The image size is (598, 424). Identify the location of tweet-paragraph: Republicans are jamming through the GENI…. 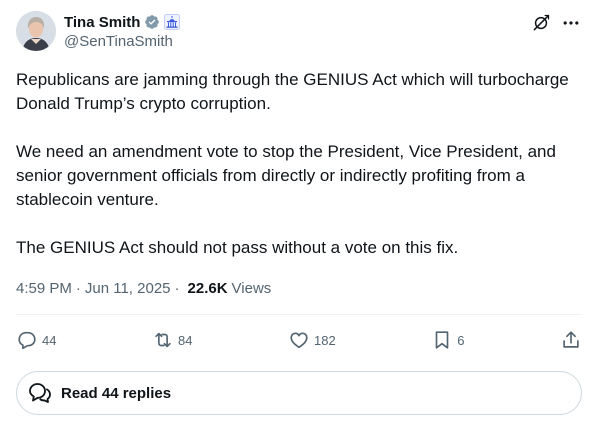
(292, 91).